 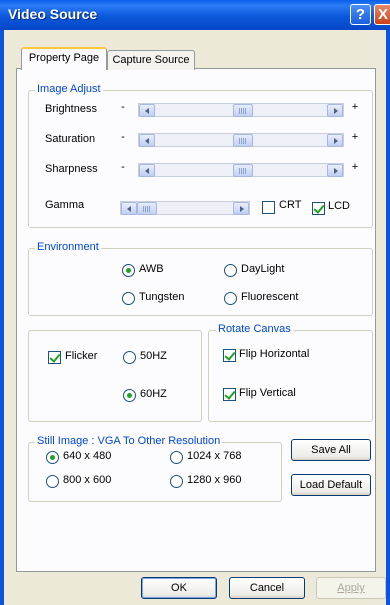 What do you see at coordinates (230, 298) in the screenshot?
I see `fluorescent-radio` at bounding box center [230, 298].